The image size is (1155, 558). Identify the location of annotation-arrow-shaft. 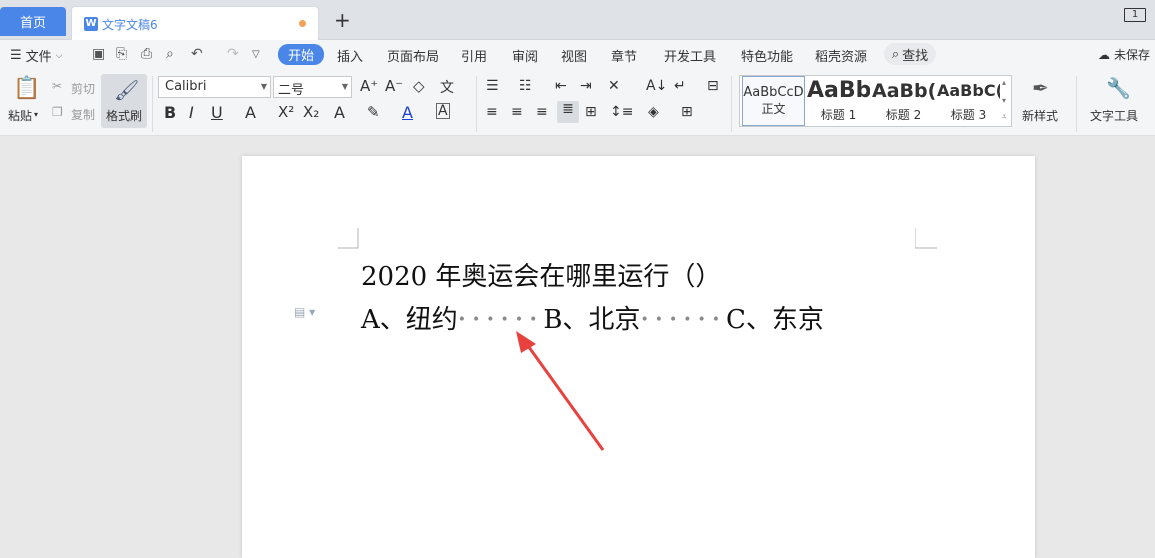
(564, 396).